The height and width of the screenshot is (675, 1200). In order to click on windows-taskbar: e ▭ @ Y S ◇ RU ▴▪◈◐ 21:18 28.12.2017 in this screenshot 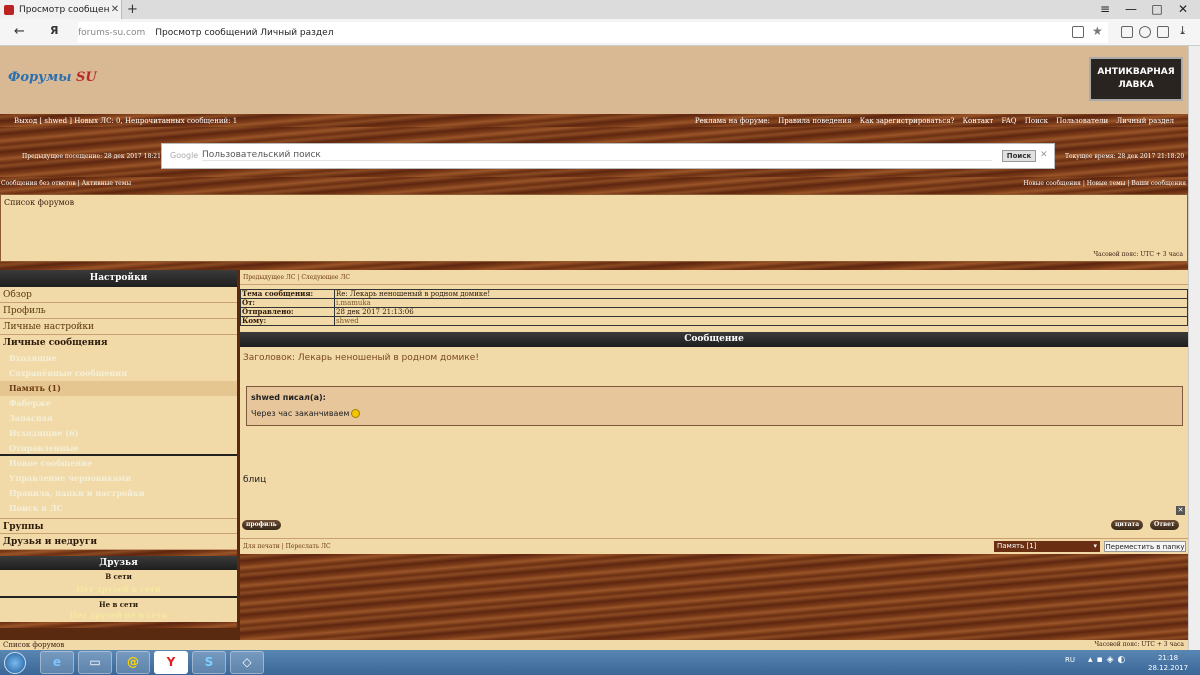, I will do `click(600, 662)`.